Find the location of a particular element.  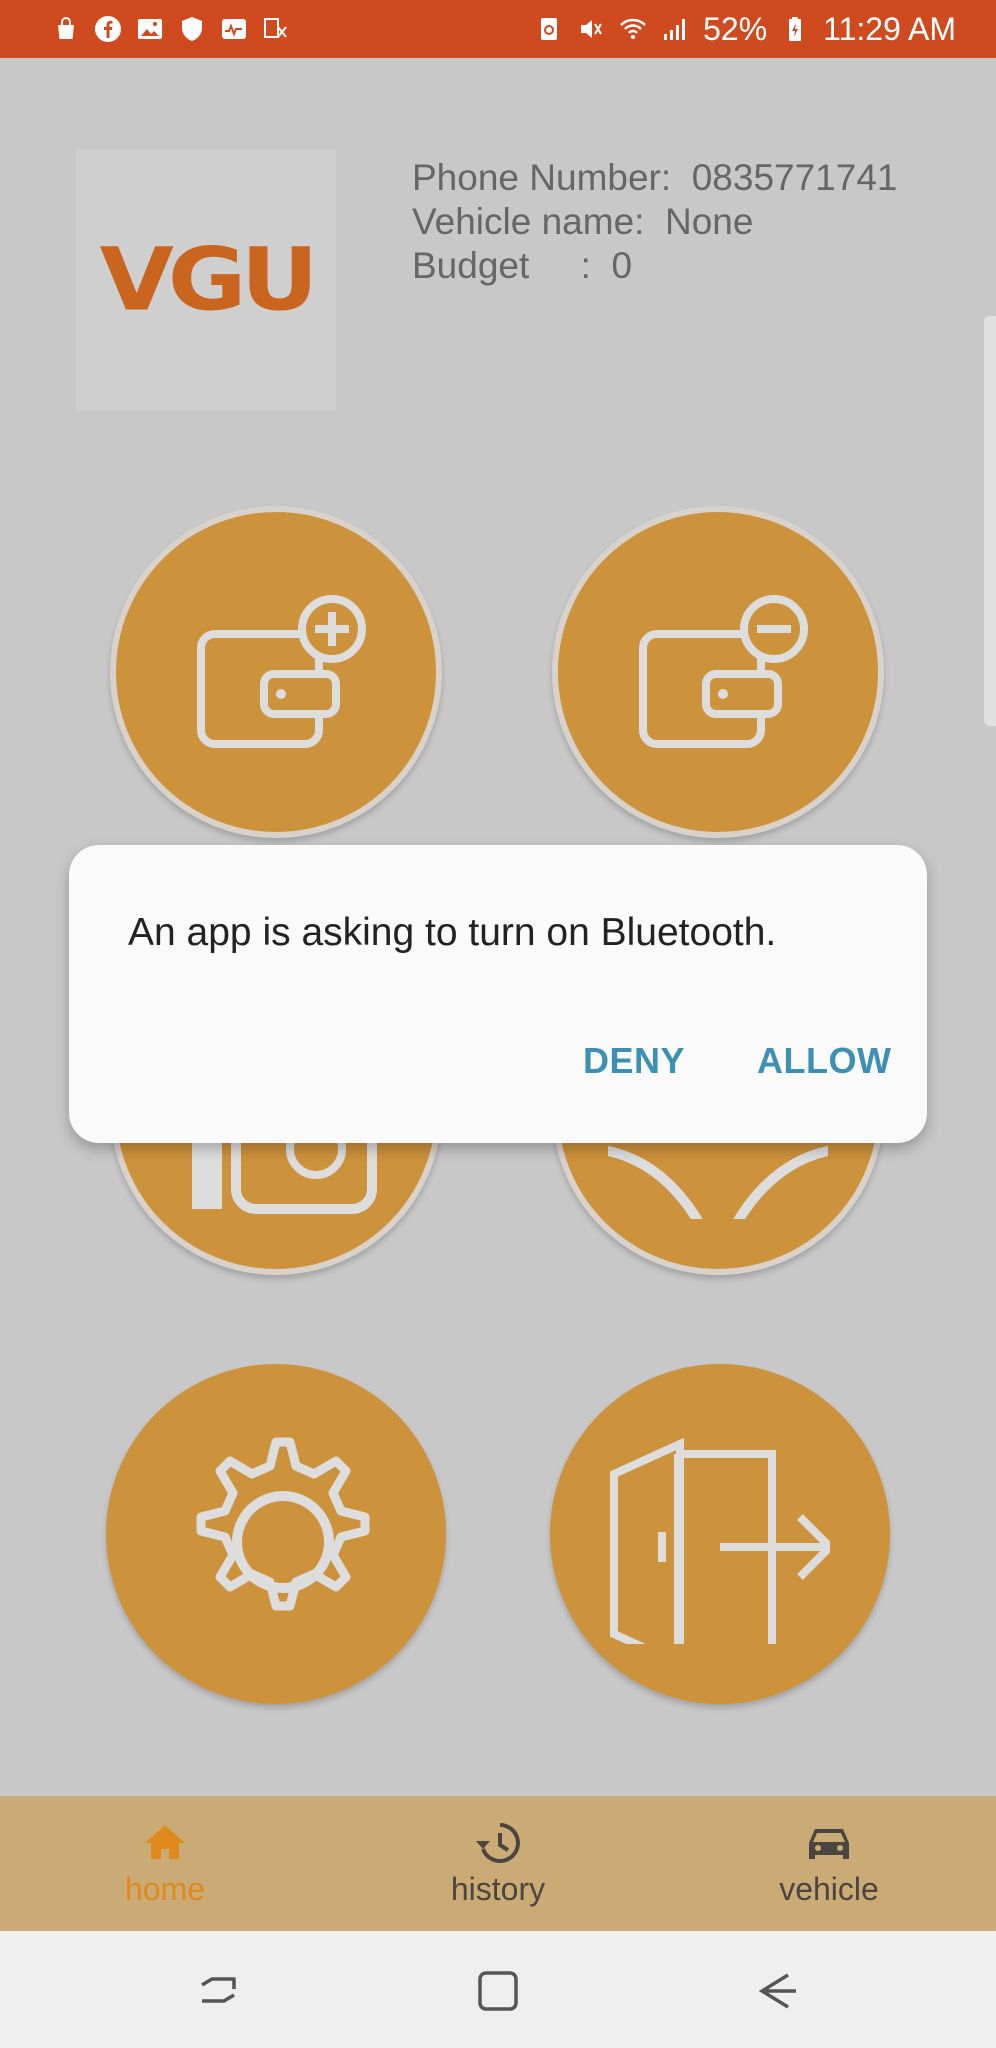

vehicle-value: None is located at coordinates (709, 221).